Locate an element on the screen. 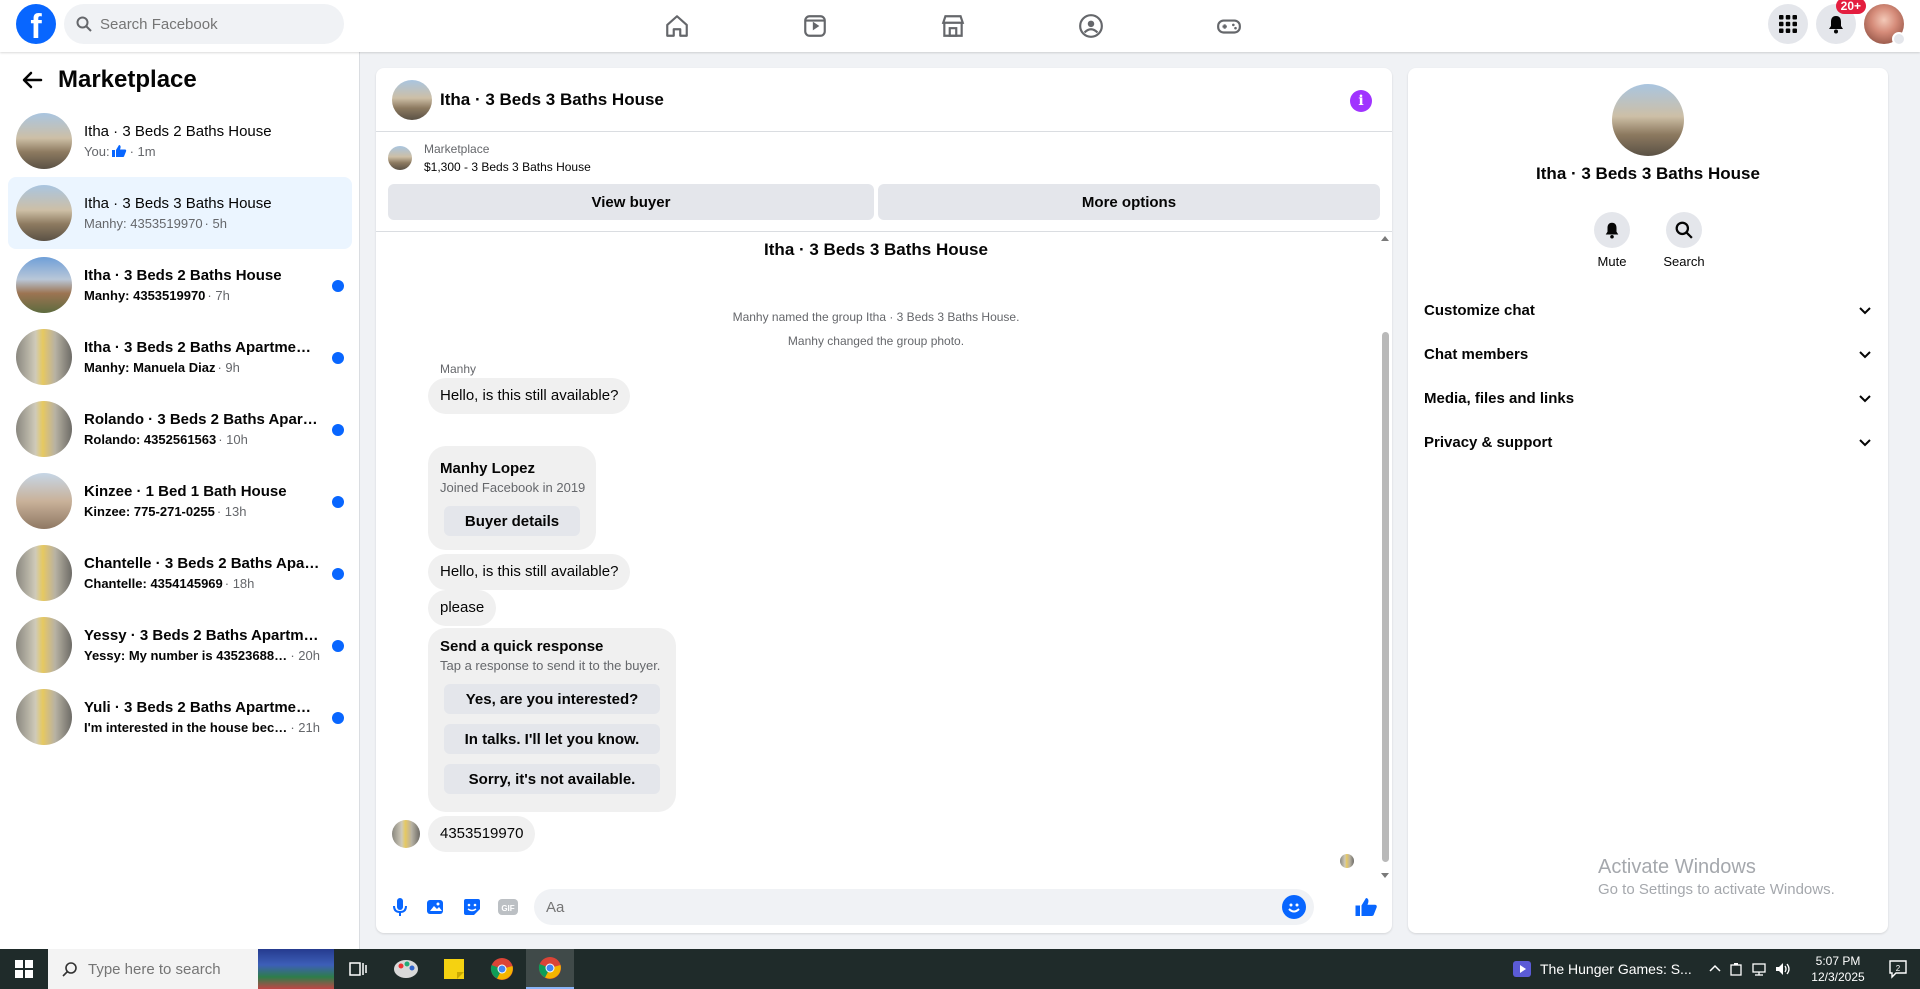  search-in-chat-button: Search is located at coordinates (1684, 240).